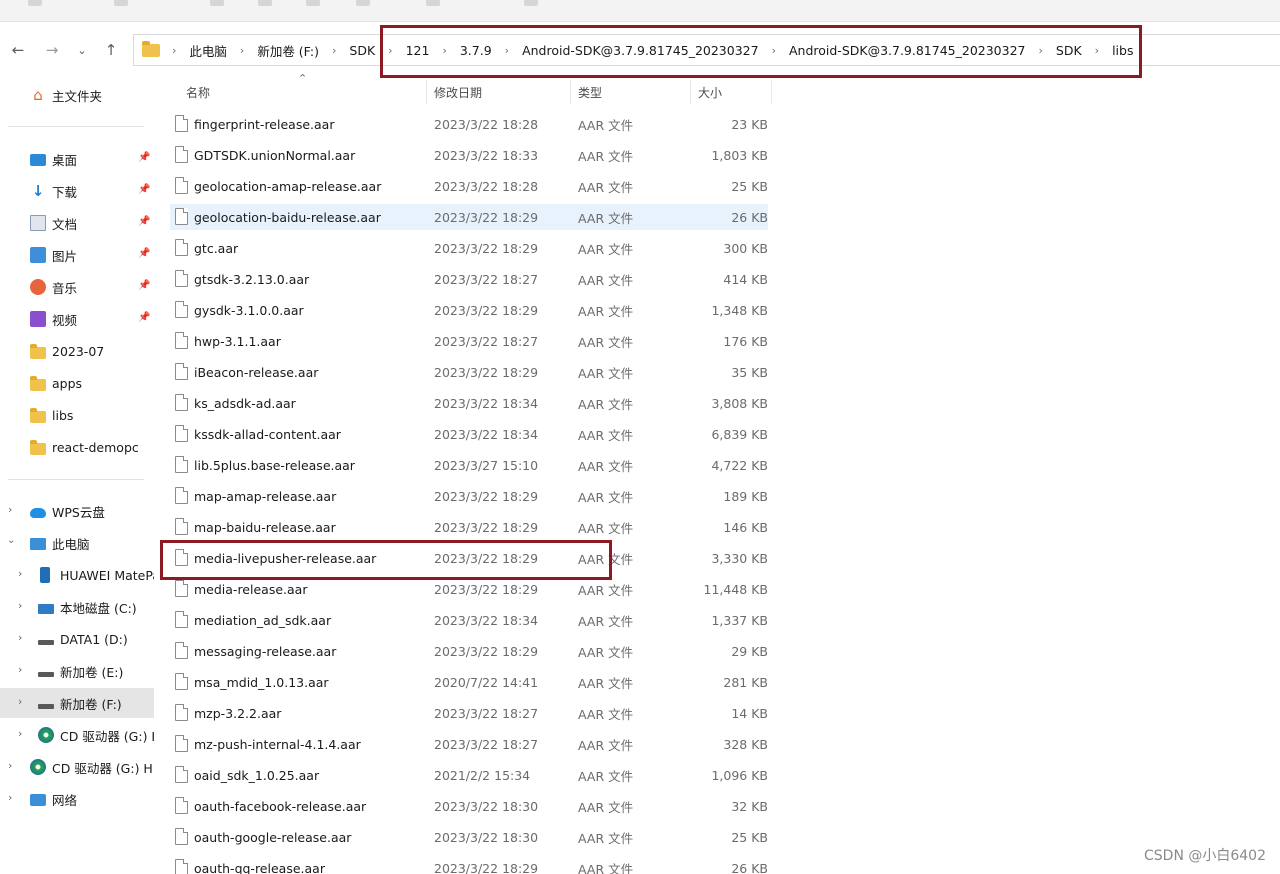 The image size is (1280, 874). What do you see at coordinates (77, 511) in the screenshot?
I see `sidebar-item-wps-cloud: › WPS云盘` at bounding box center [77, 511].